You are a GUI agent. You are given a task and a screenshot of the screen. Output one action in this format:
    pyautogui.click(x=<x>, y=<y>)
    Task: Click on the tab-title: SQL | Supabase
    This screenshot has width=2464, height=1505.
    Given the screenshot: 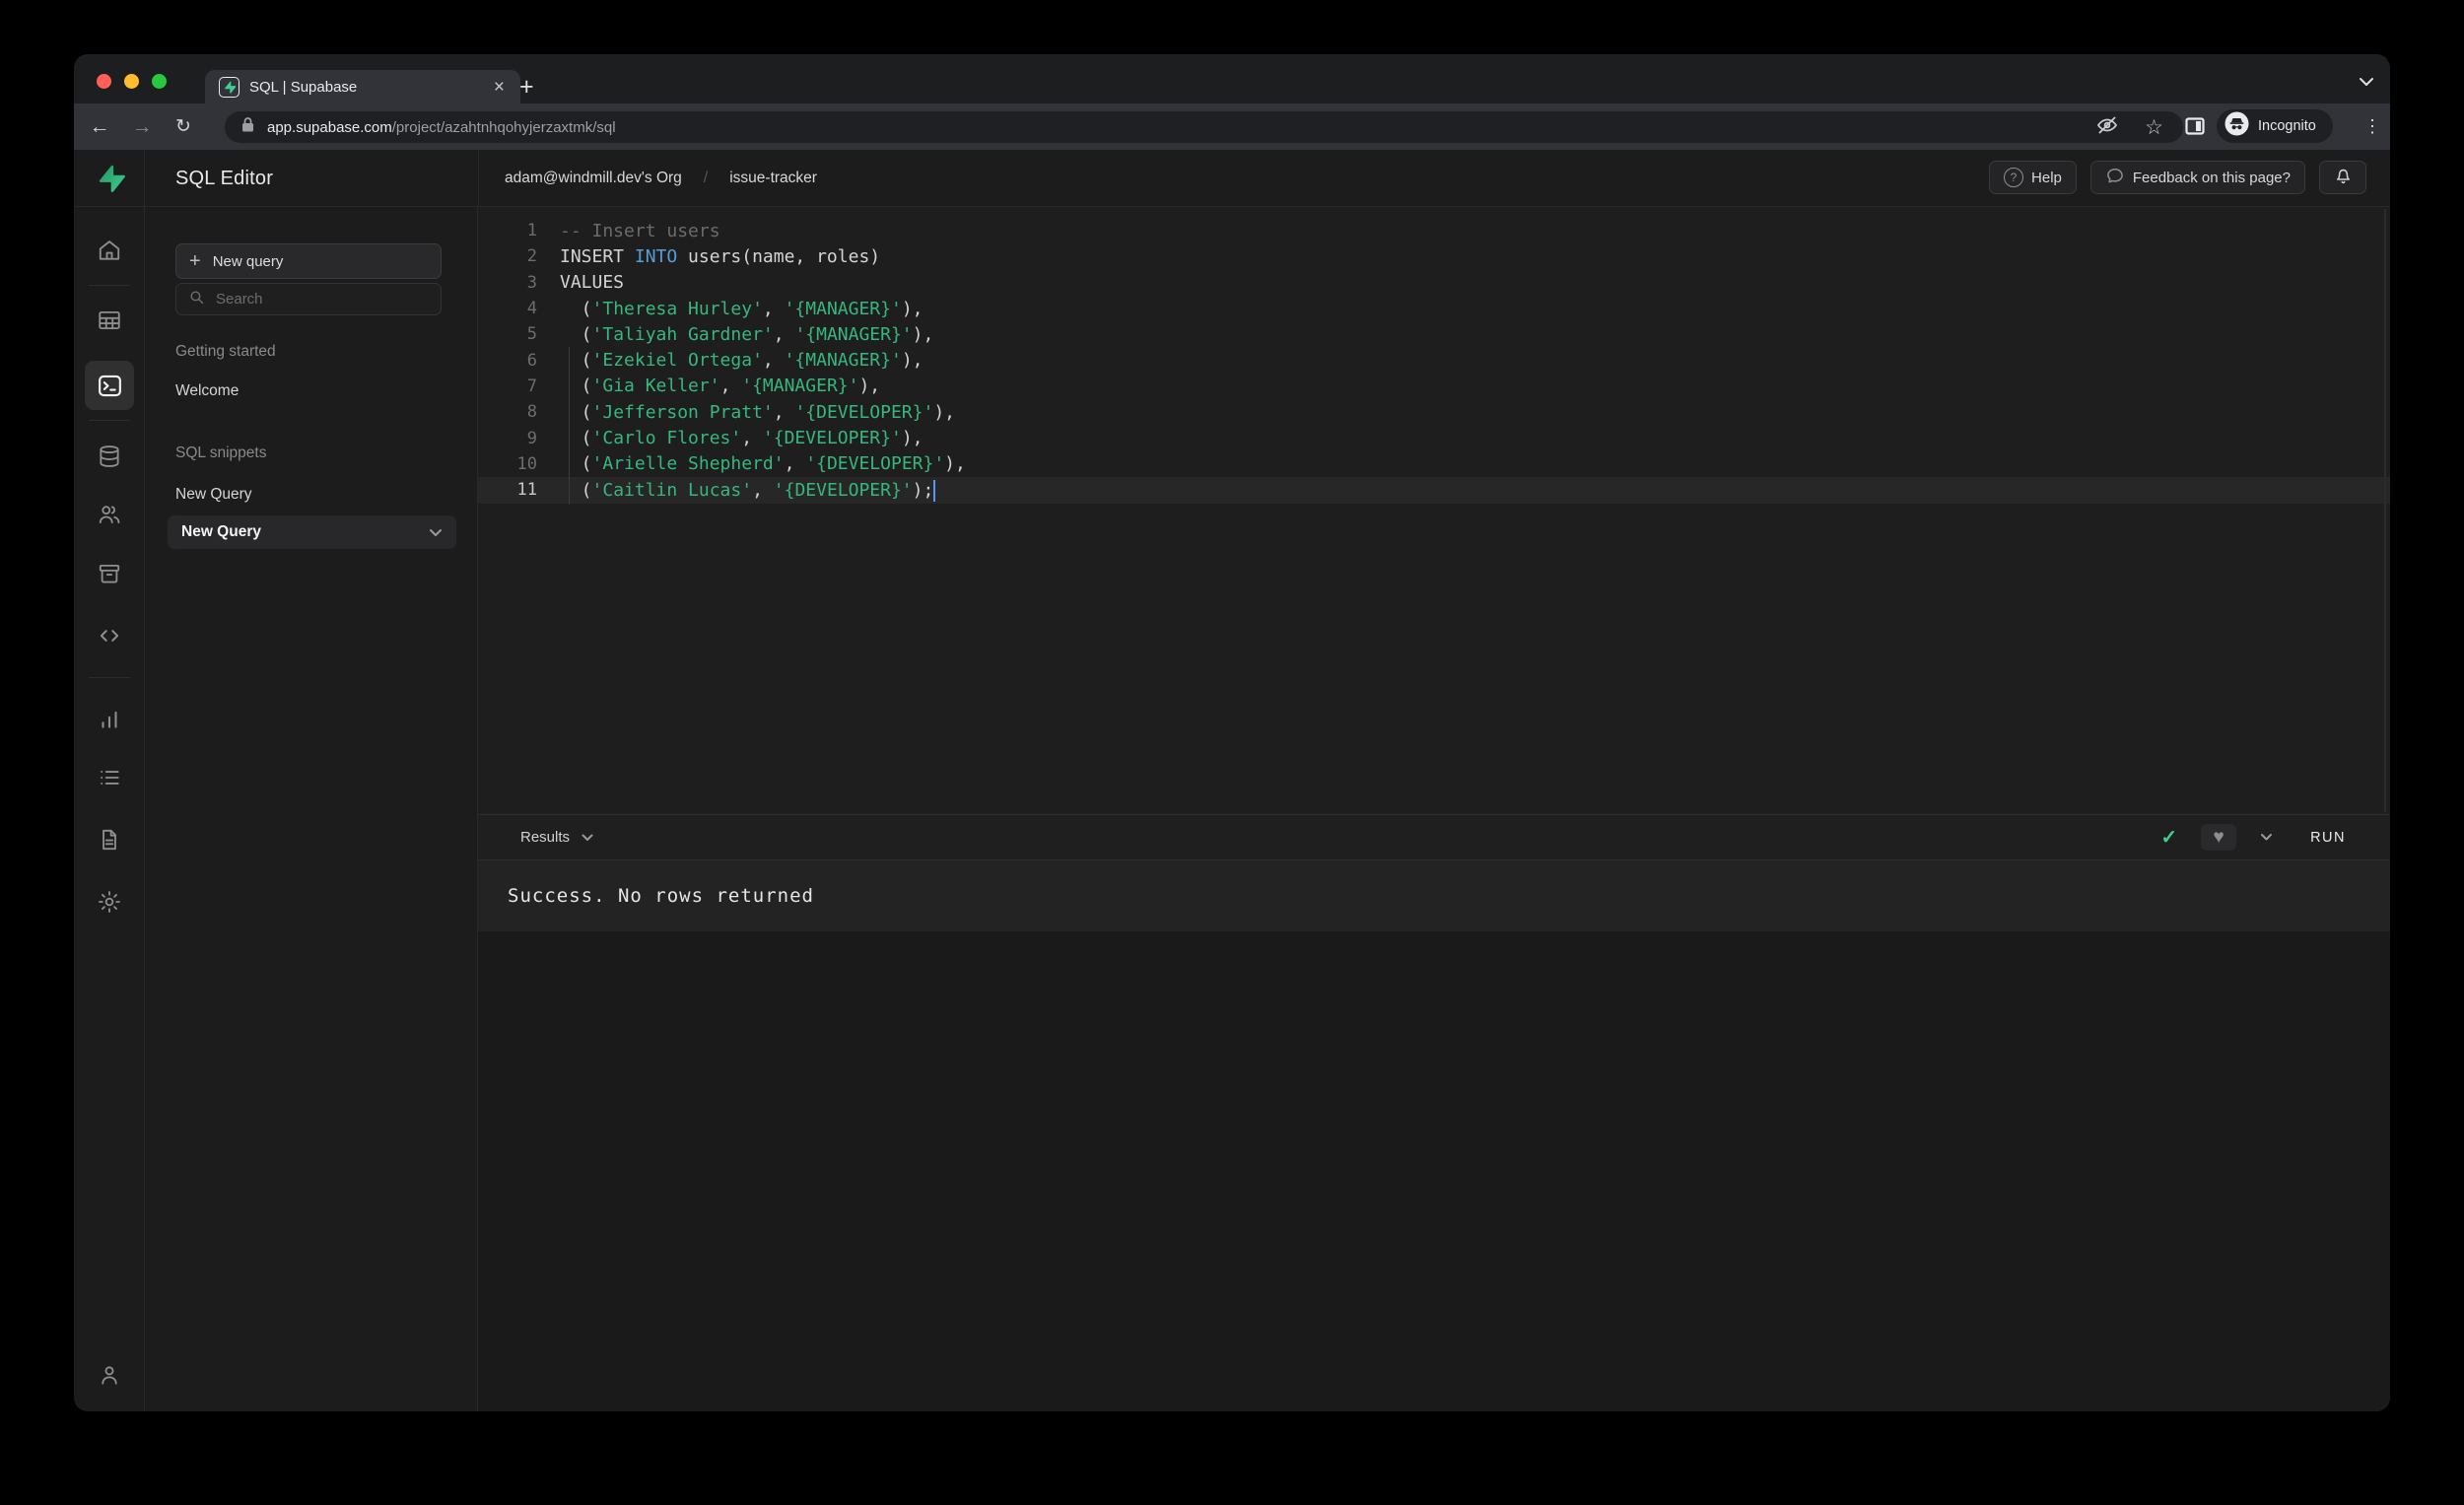 What is the action you would take?
    pyautogui.click(x=303, y=87)
    